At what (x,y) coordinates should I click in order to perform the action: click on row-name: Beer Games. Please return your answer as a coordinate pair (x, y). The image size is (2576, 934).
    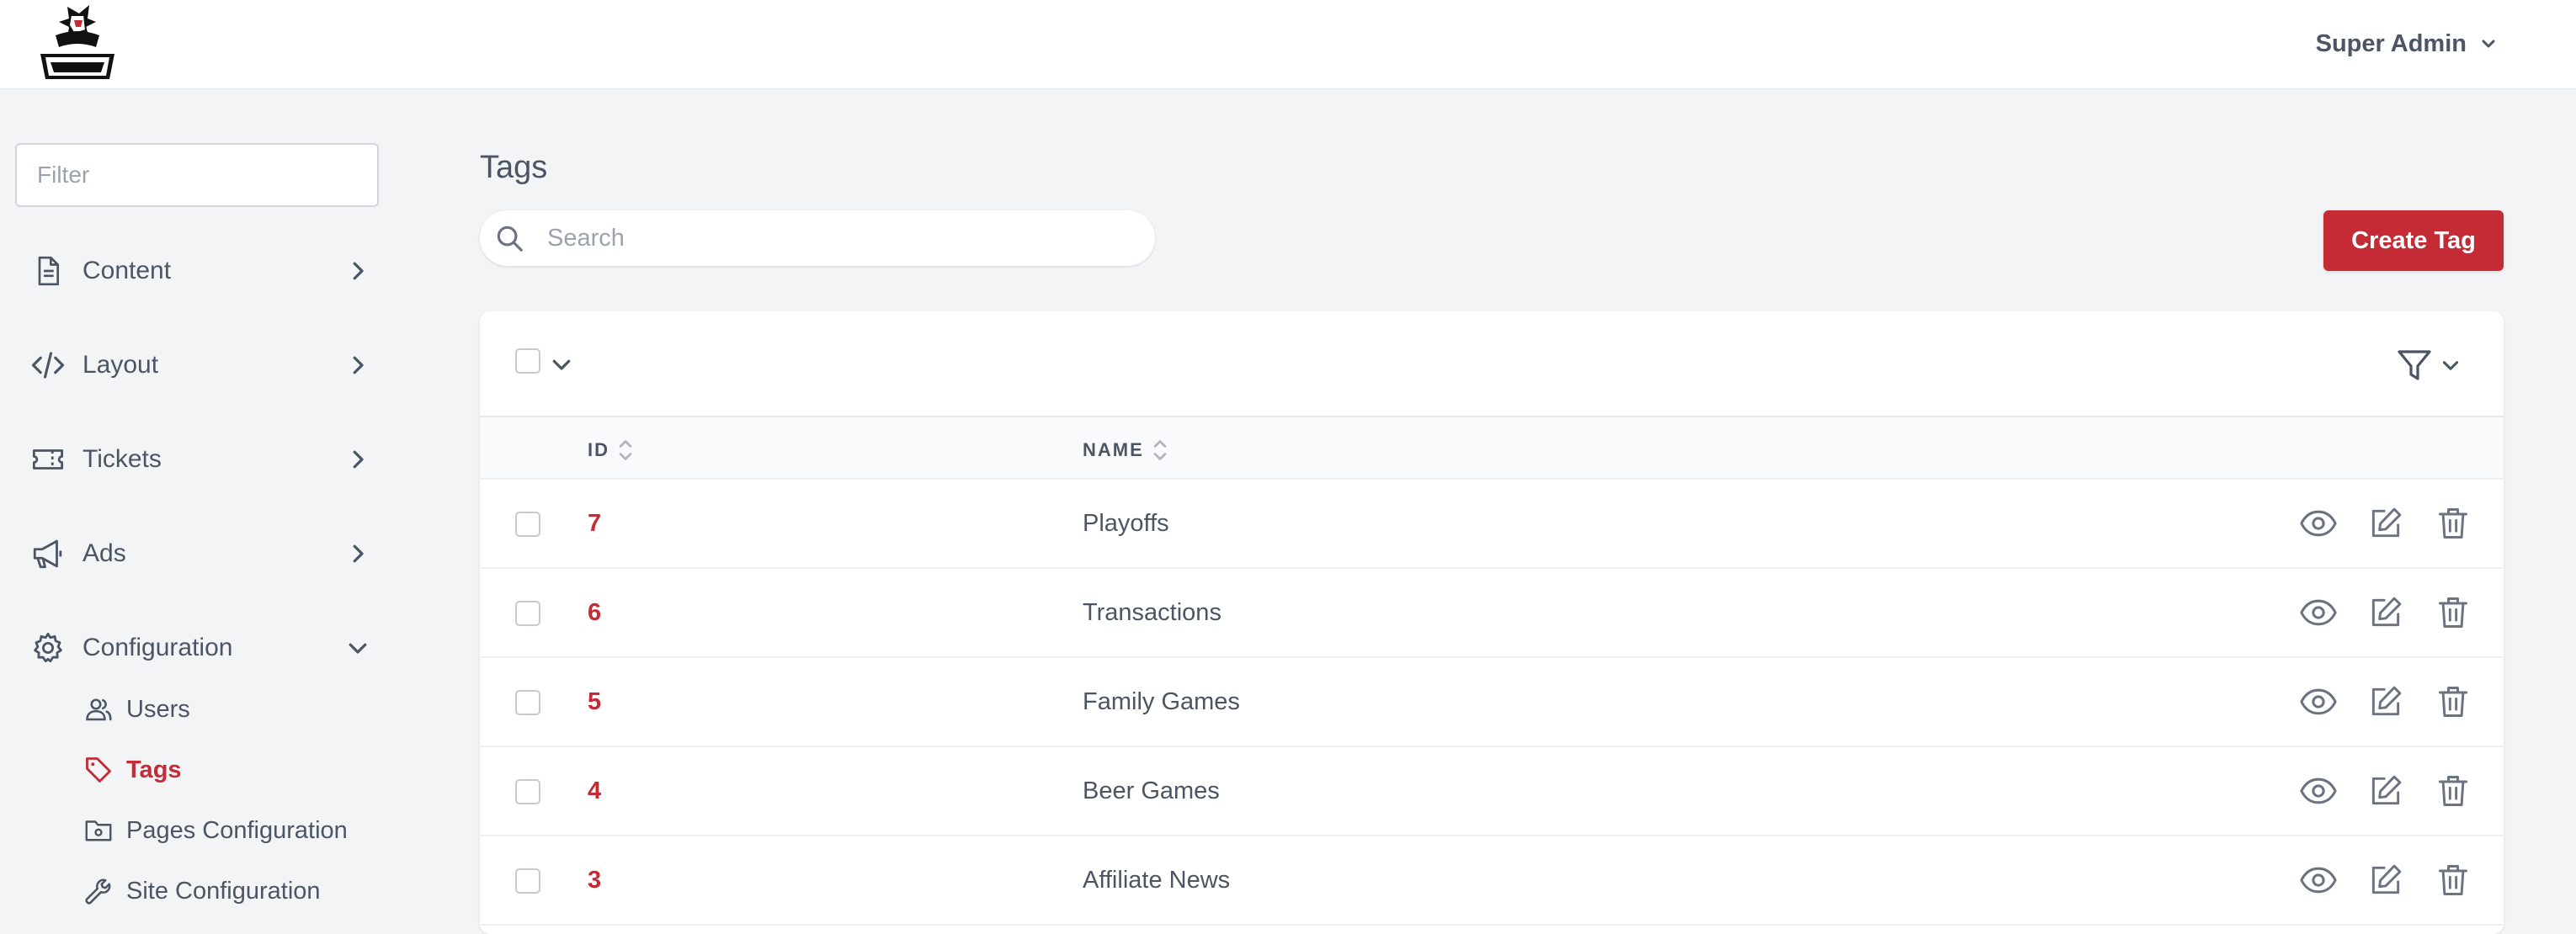
    Looking at the image, I should click on (1151, 790).